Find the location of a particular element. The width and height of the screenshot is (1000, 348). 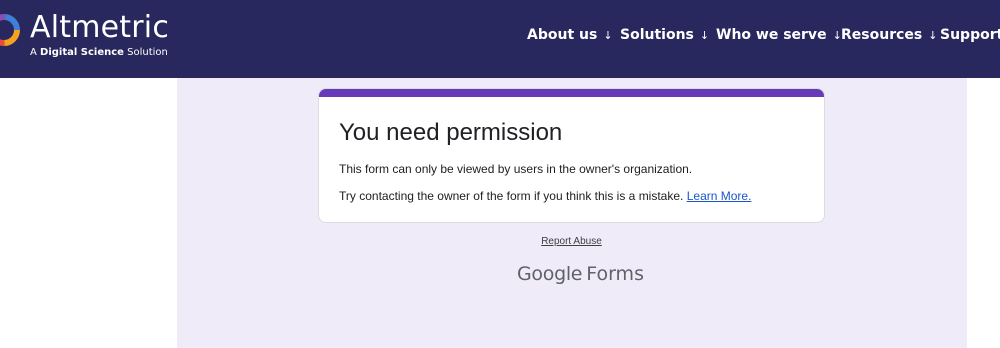

nav-support: Support↓ is located at coordinates (970, 35).